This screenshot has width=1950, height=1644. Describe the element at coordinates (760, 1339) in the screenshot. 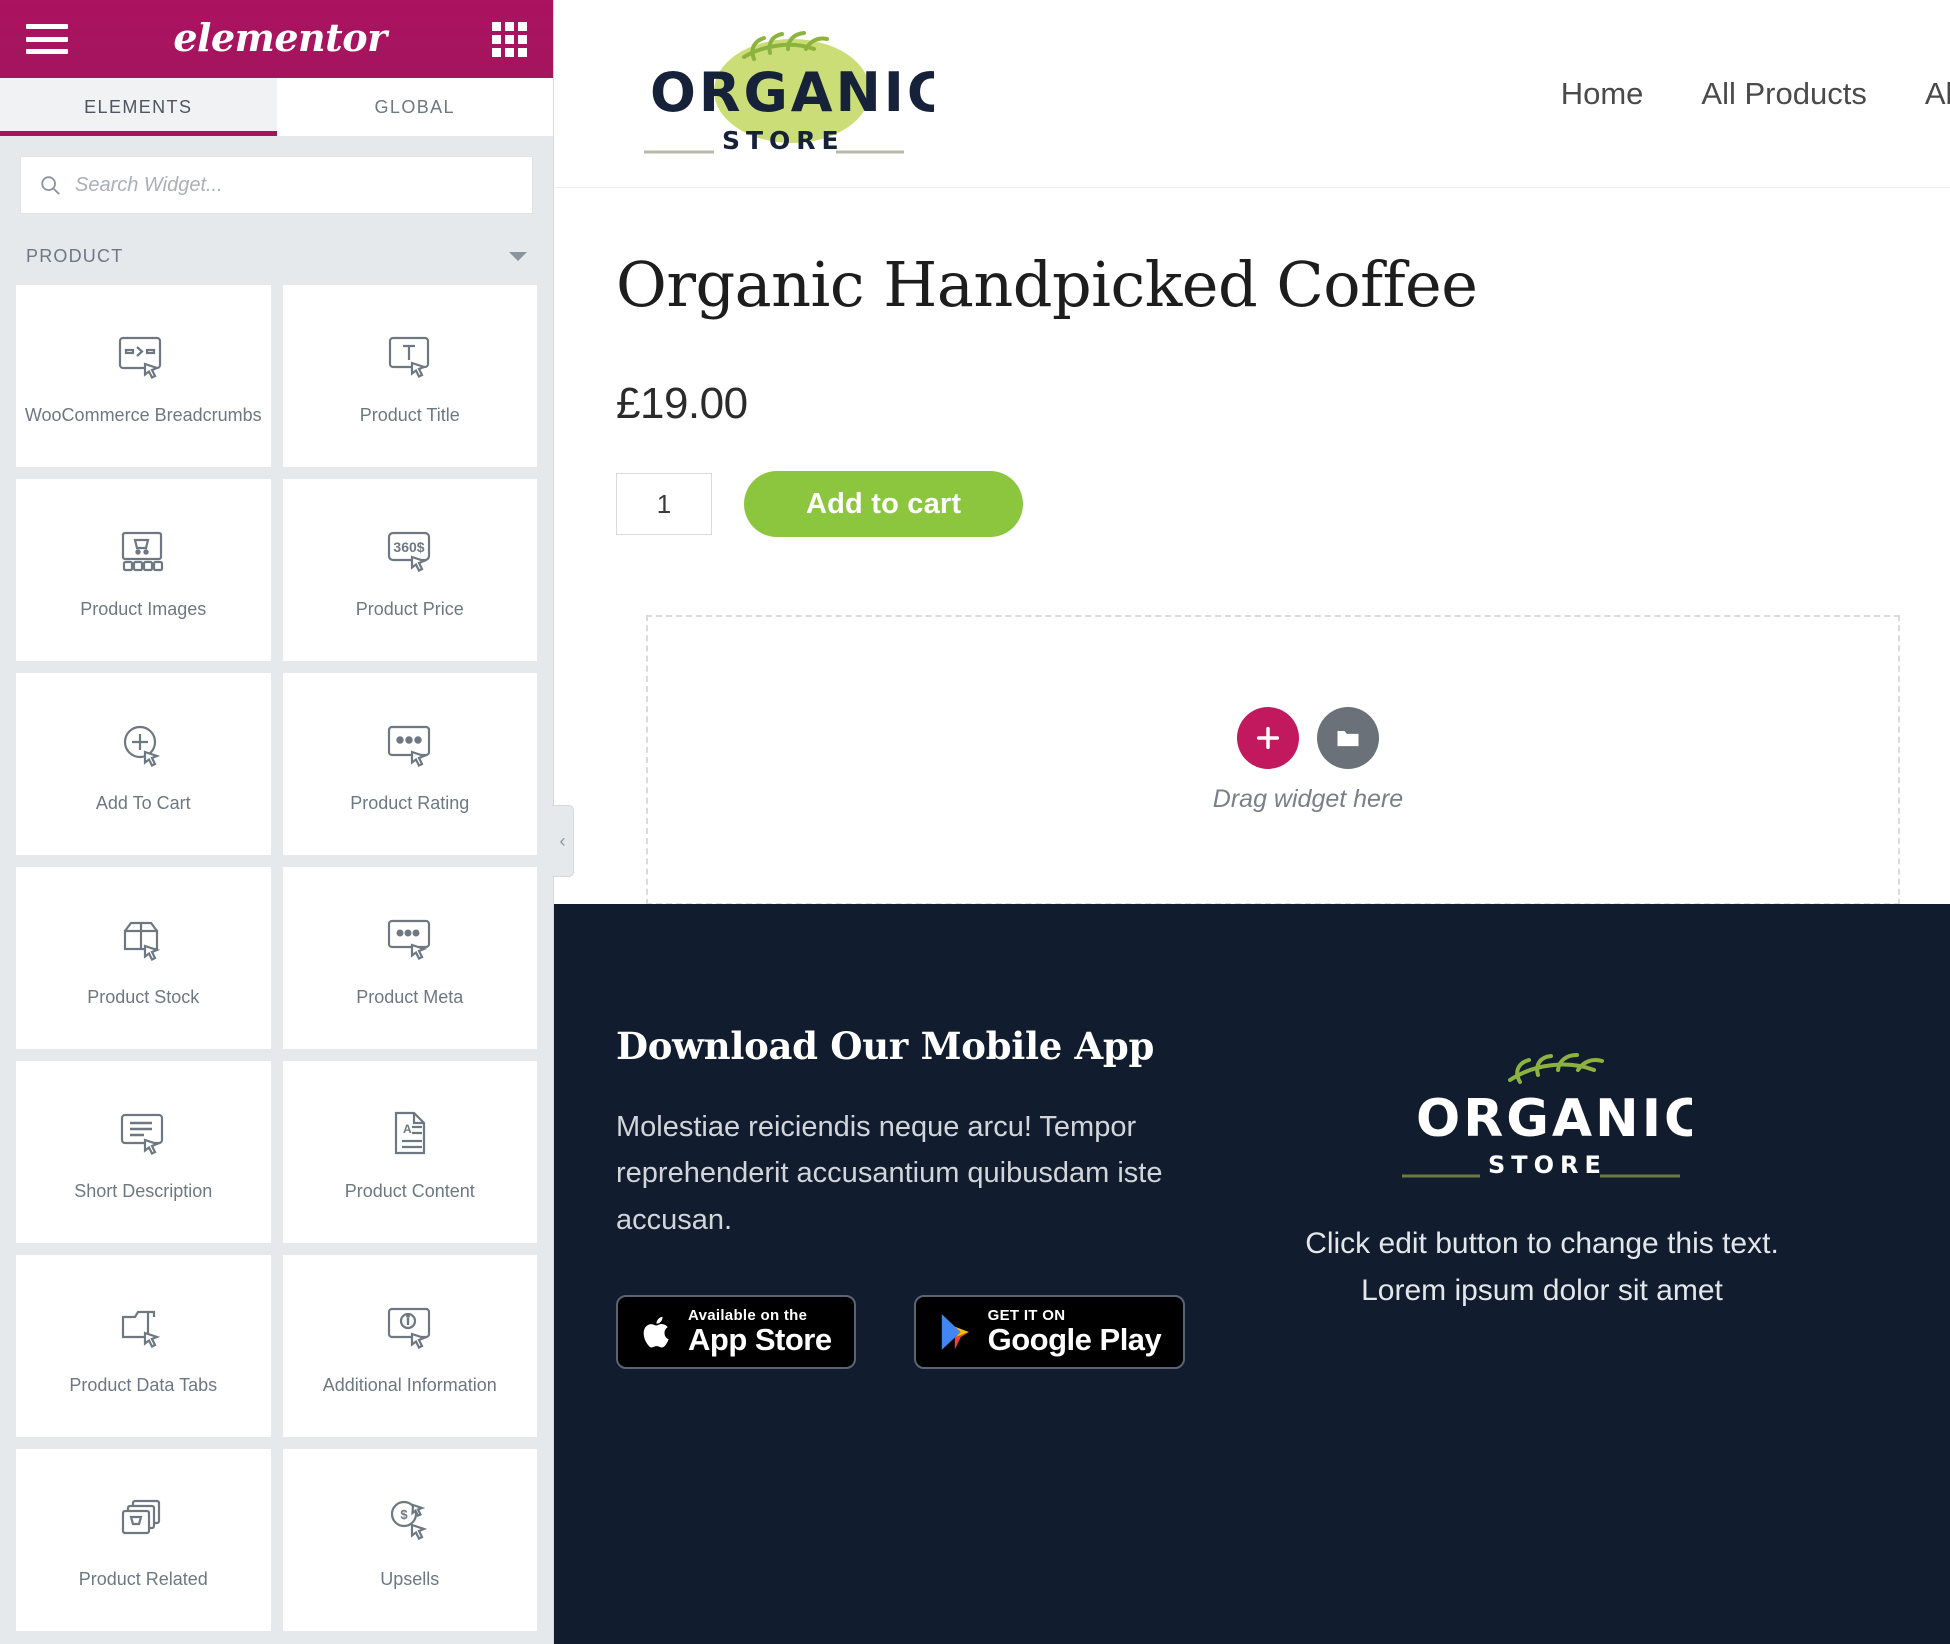

I see `app-store-badge-big: App Store` at that location.